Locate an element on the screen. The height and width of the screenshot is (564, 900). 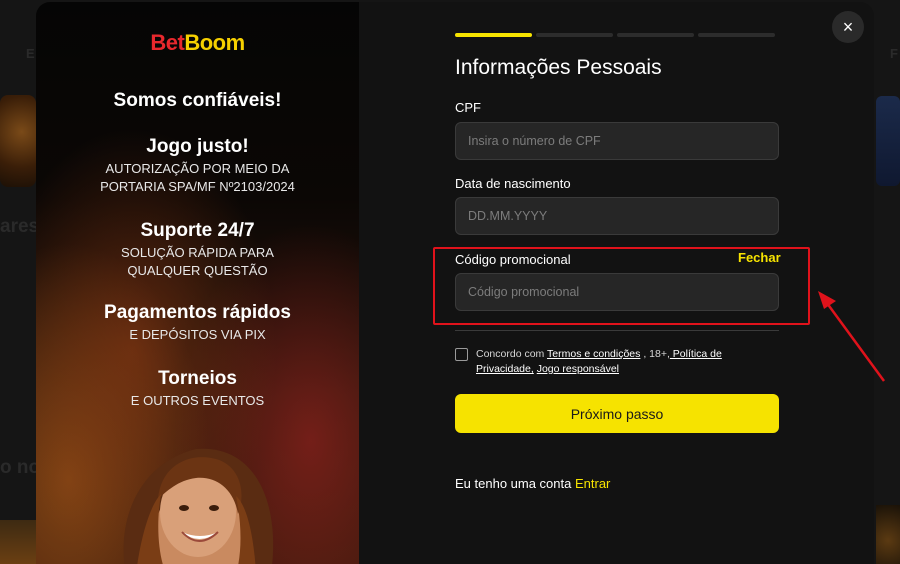
terms-link: Termos e condições is located at coordinates (593, 354).